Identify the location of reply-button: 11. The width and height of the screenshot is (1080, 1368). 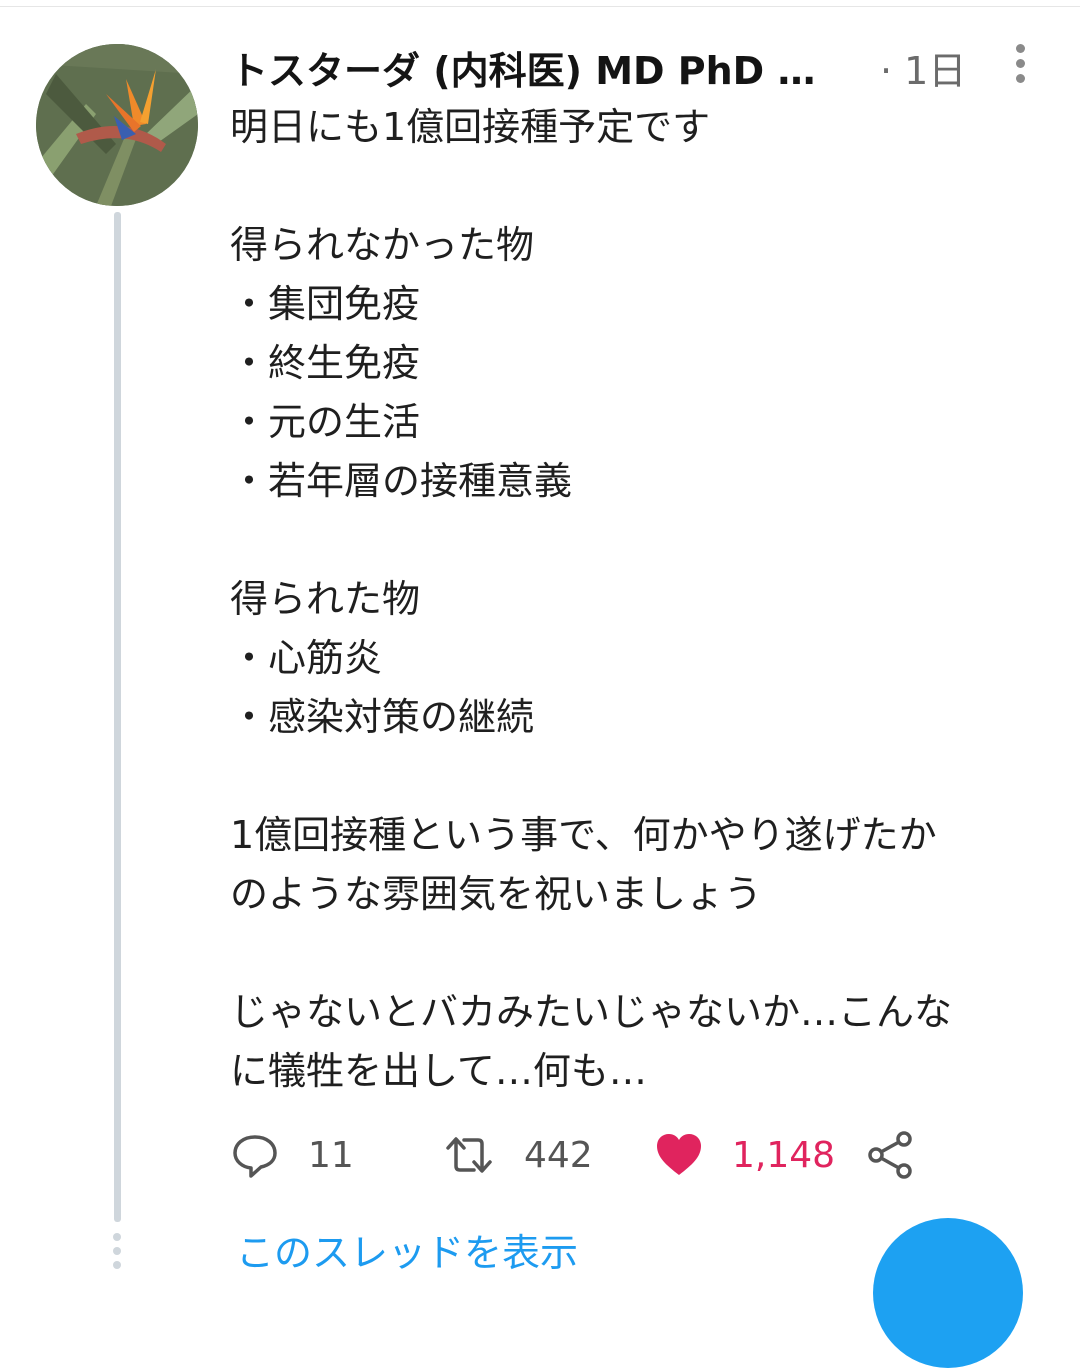
(292, 1155).